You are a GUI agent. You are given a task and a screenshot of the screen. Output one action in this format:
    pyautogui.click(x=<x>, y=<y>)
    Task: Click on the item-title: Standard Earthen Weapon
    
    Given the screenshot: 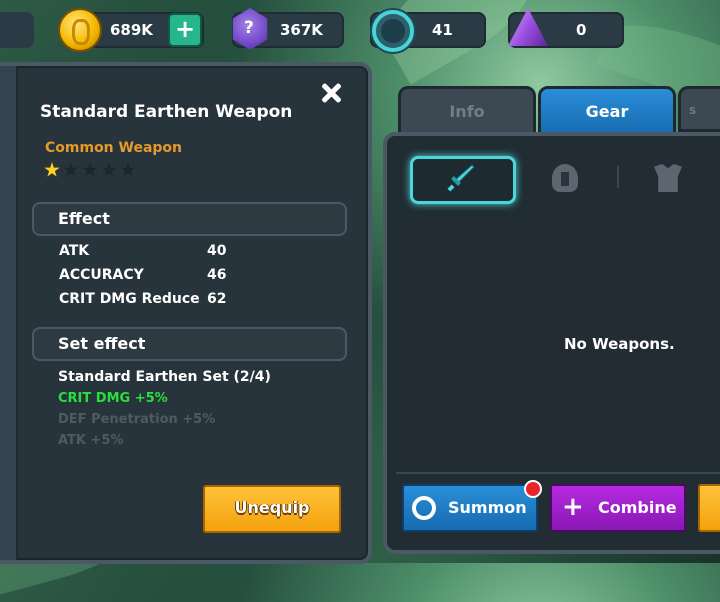 What is the action you would take?
    pyautogui.click(x=166, y=112)
    